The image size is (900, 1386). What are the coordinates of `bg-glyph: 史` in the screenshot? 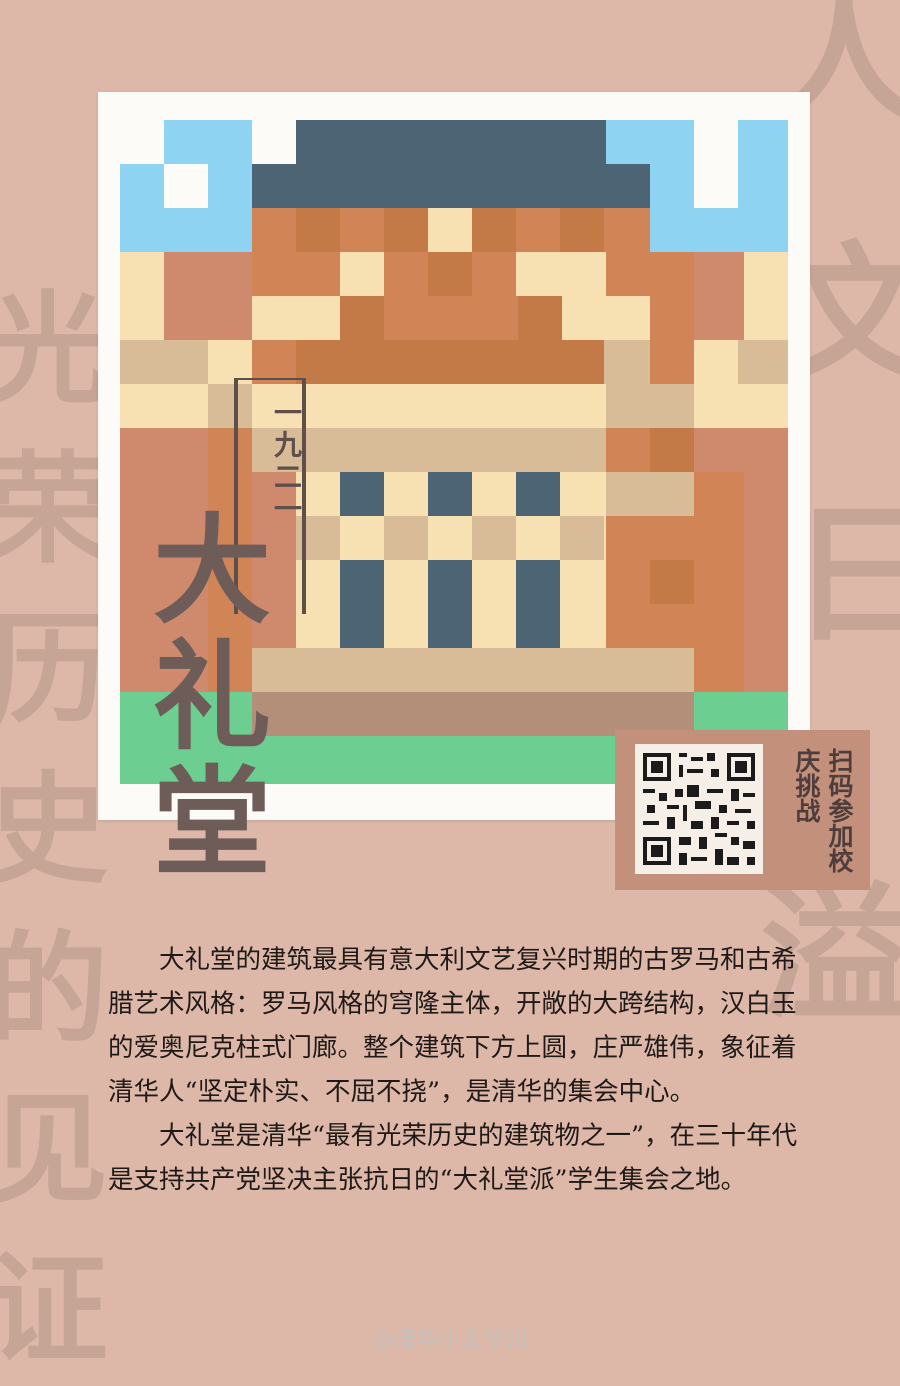 It's located at (54, 829).